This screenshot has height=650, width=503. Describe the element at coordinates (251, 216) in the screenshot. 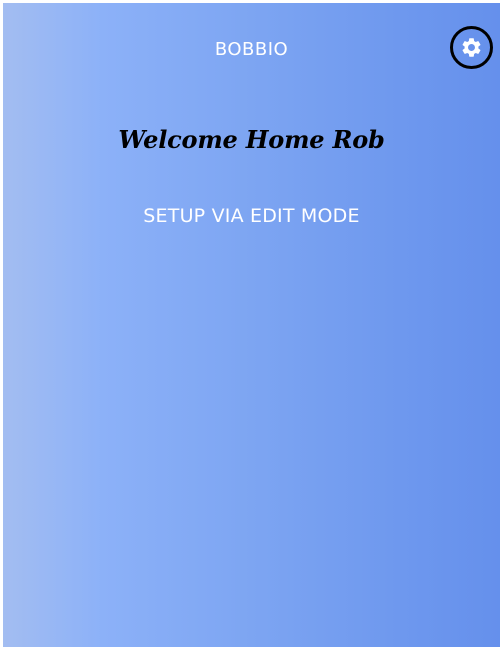

I see `setup-message: SETUP VIA EDIT MODE` at that location.